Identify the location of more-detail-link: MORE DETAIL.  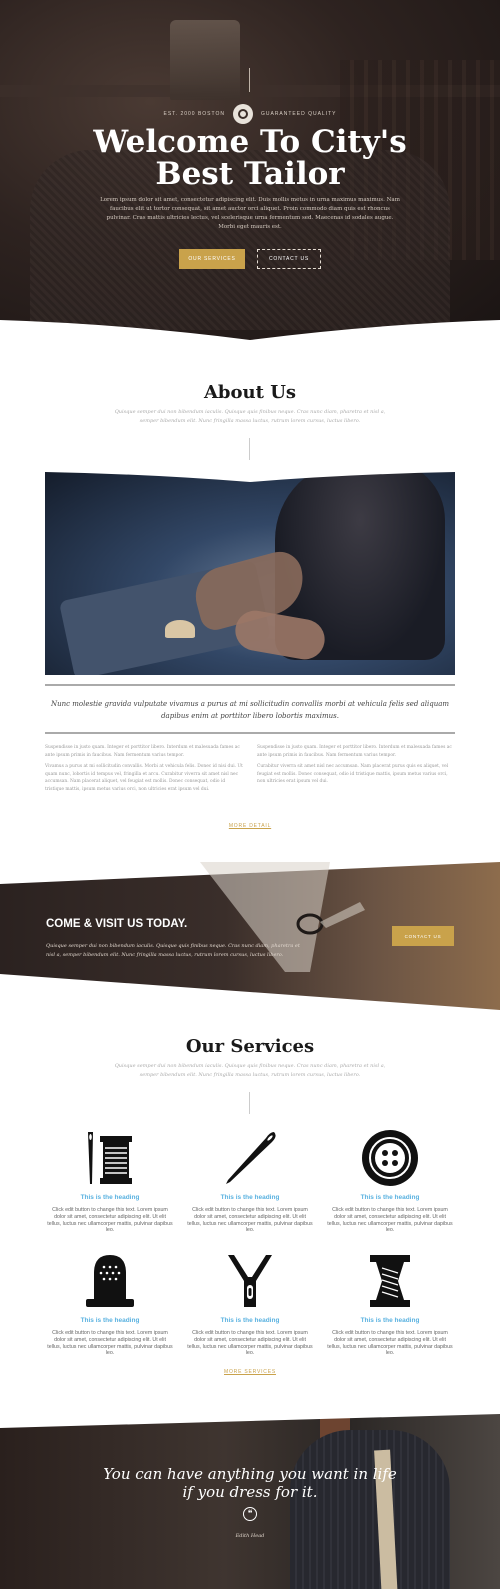
(250, 826).